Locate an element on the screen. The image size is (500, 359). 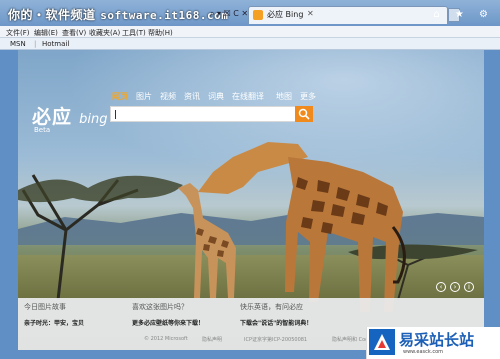
tab-translate: 在线翻译 is located at coordinates (248, 96).